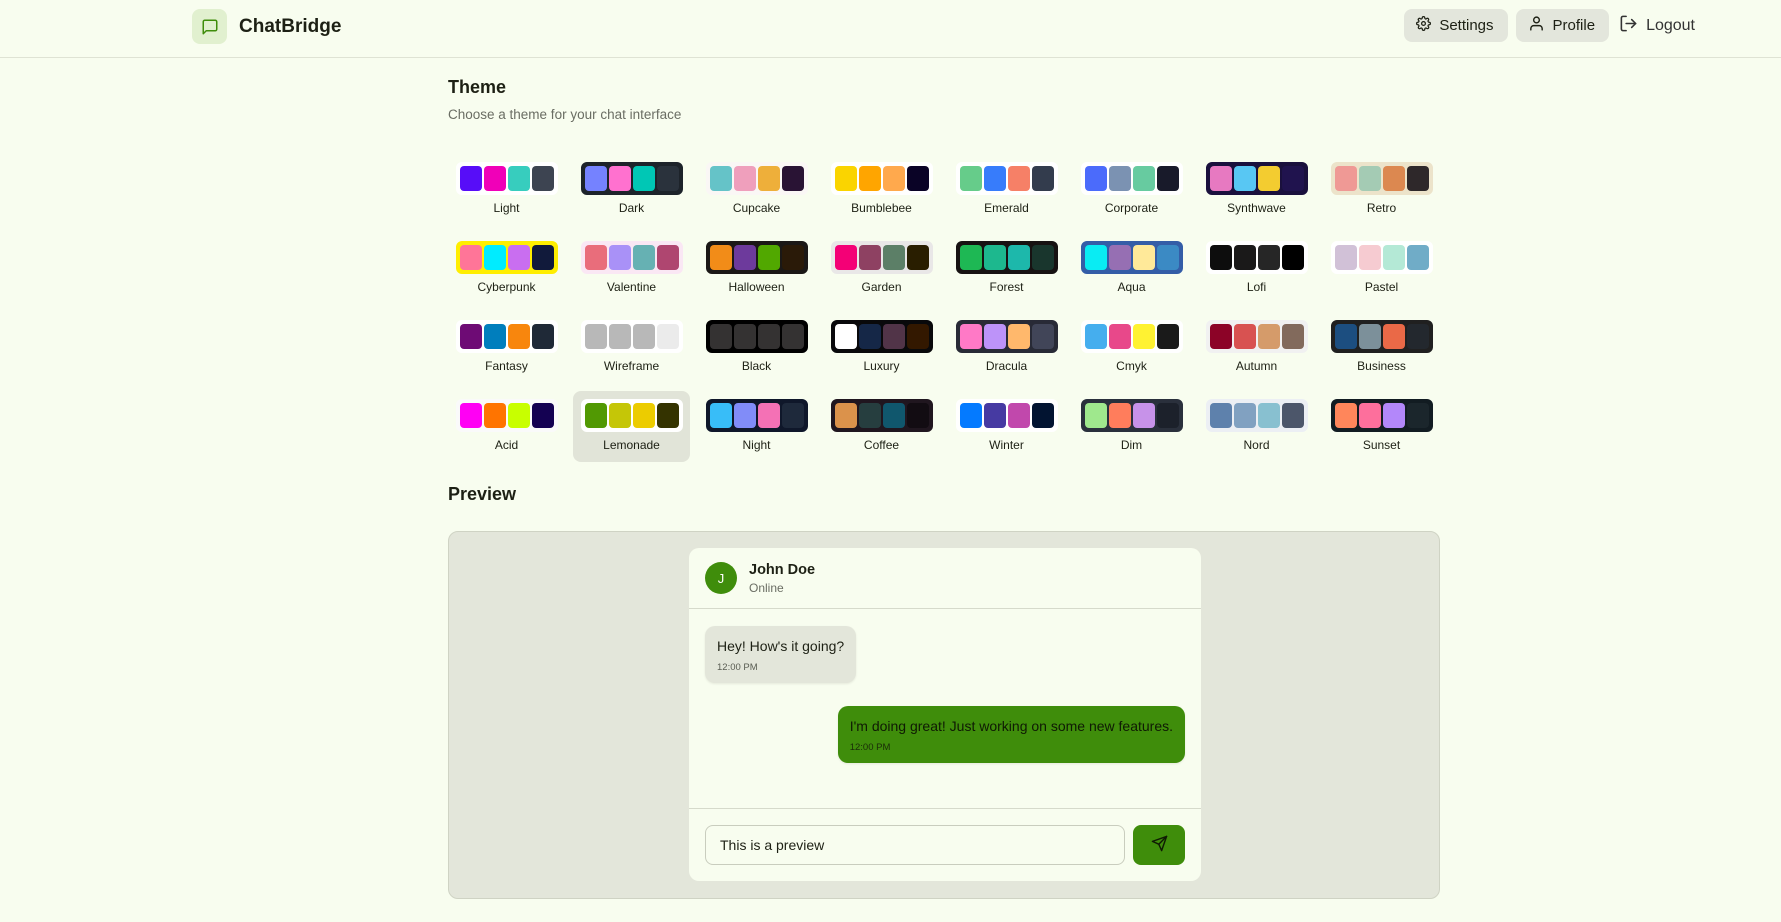 The width and height of the screenshot is (1781, 922). What do you see at coordinates (631, 189) in the screenshot?
I see `theme-option-dark: Dark` at bounding box center [631, 189].